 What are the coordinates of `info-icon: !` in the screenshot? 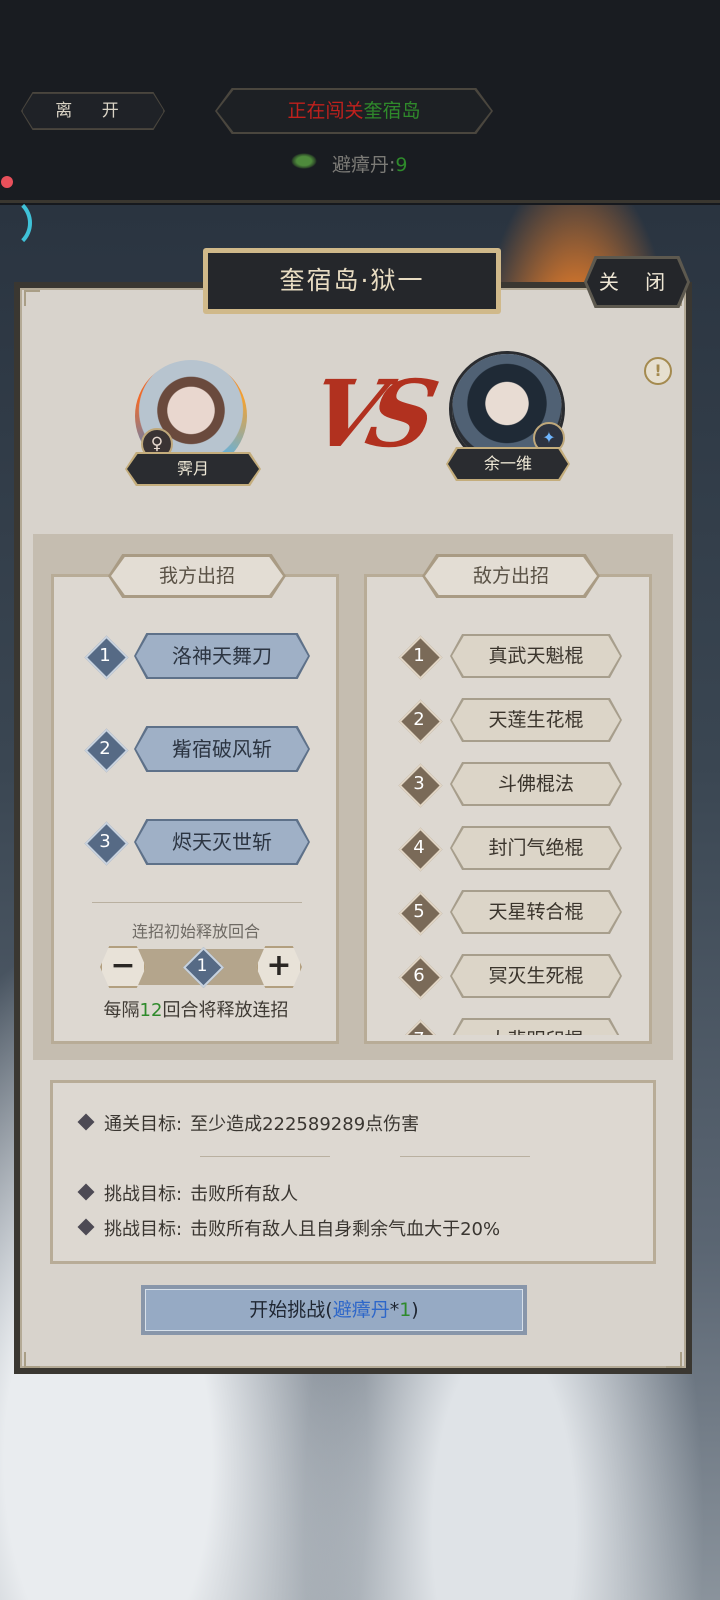 It's located at (658, 371).